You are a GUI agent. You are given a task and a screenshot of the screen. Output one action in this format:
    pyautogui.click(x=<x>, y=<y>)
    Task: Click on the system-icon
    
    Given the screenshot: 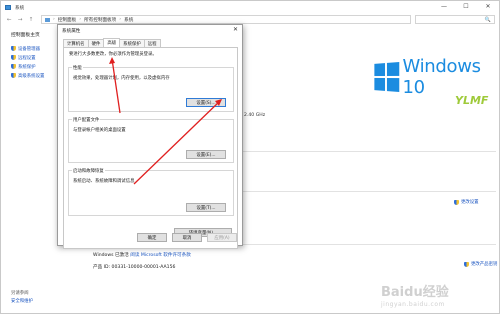 What is the action you would take?
    pyautogui.click(x=8, y=7)
    